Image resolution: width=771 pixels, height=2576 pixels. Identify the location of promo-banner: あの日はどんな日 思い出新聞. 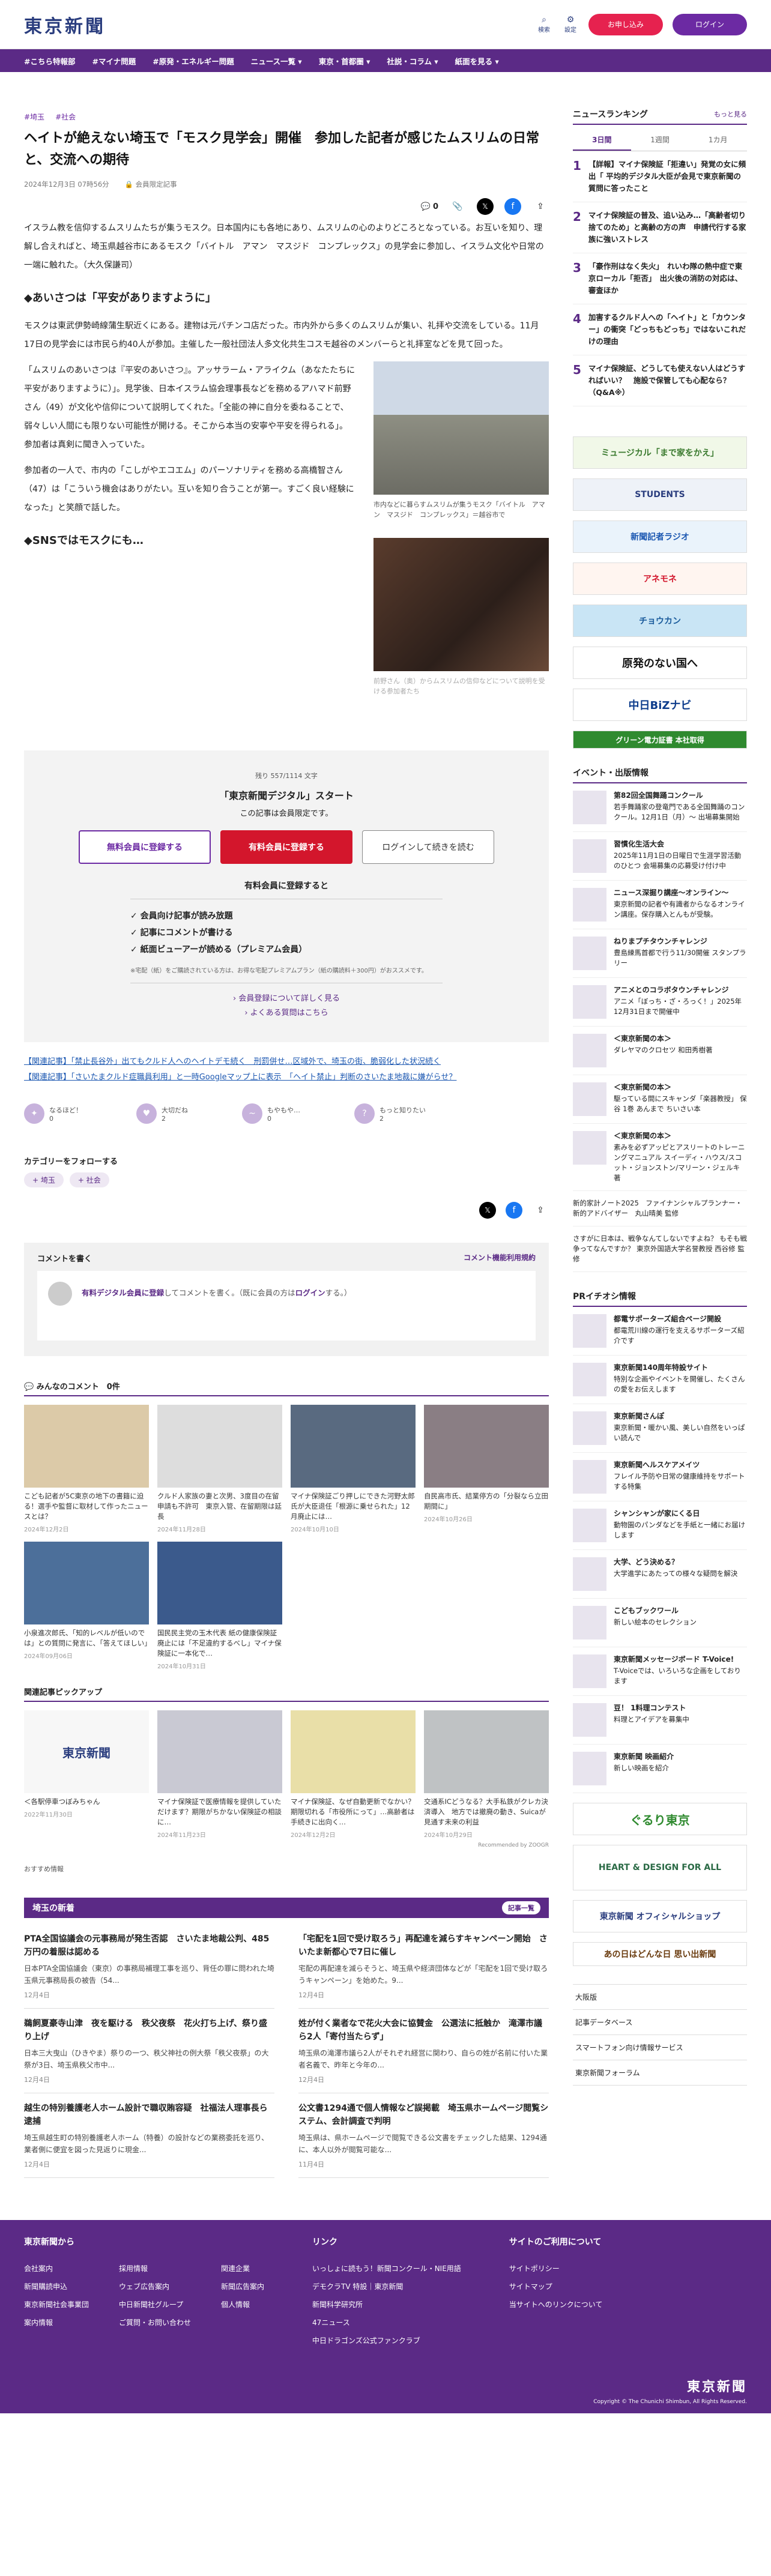
(660, 1954).